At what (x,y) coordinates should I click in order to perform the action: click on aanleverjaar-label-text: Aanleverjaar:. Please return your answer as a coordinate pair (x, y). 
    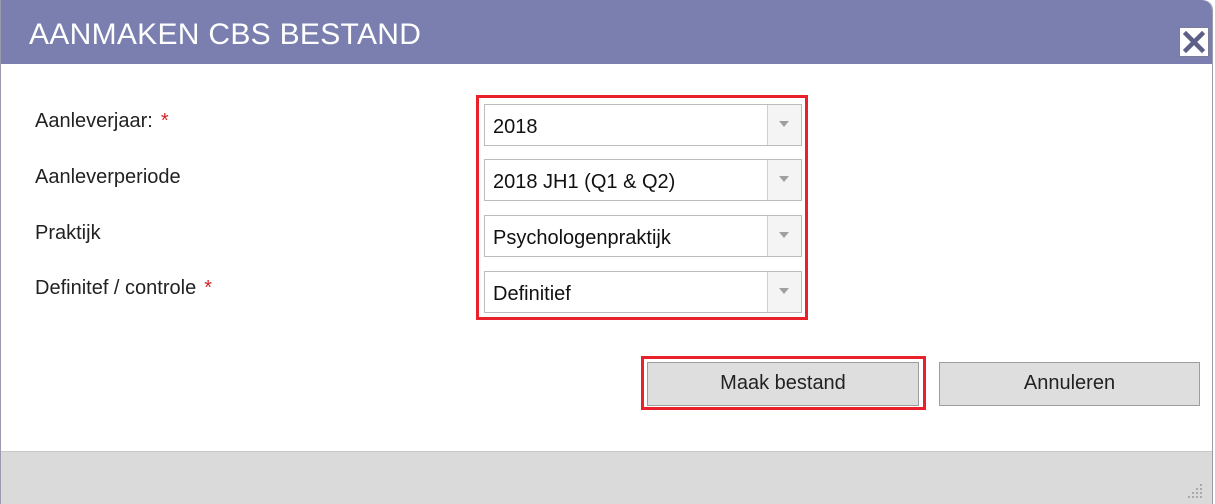
    Looking at the image, I should click on (94, 121).